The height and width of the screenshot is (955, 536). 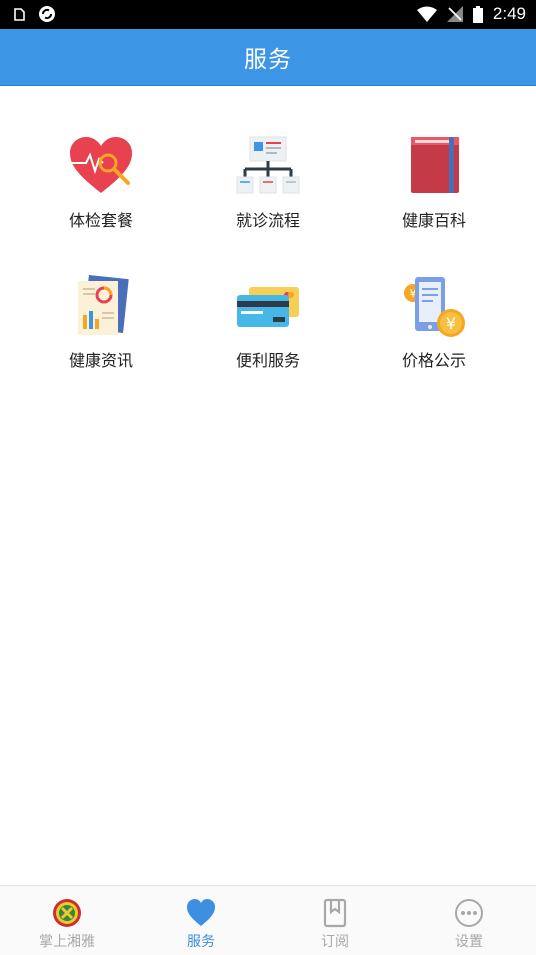 I want to click on tab-label: 订阅, so click(x=335, y=942).